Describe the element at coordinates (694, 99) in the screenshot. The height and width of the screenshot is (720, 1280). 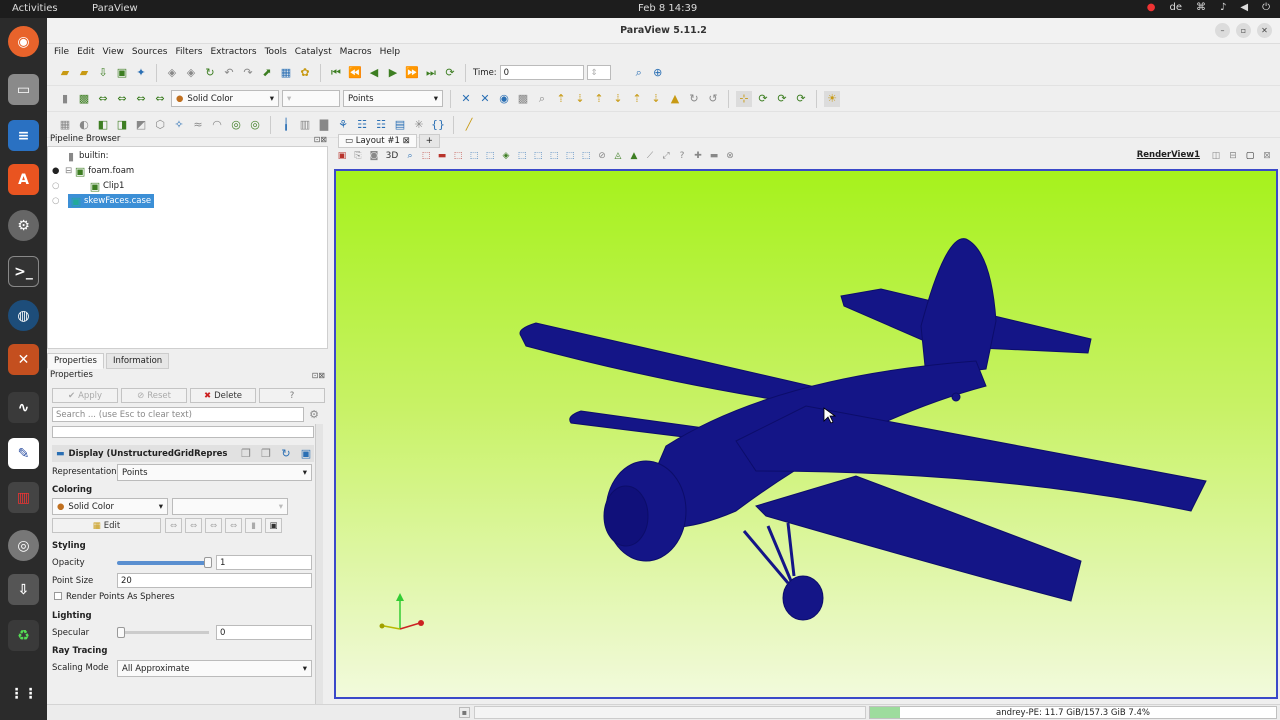
I see `rotate-90-icon: ↻` at that location.